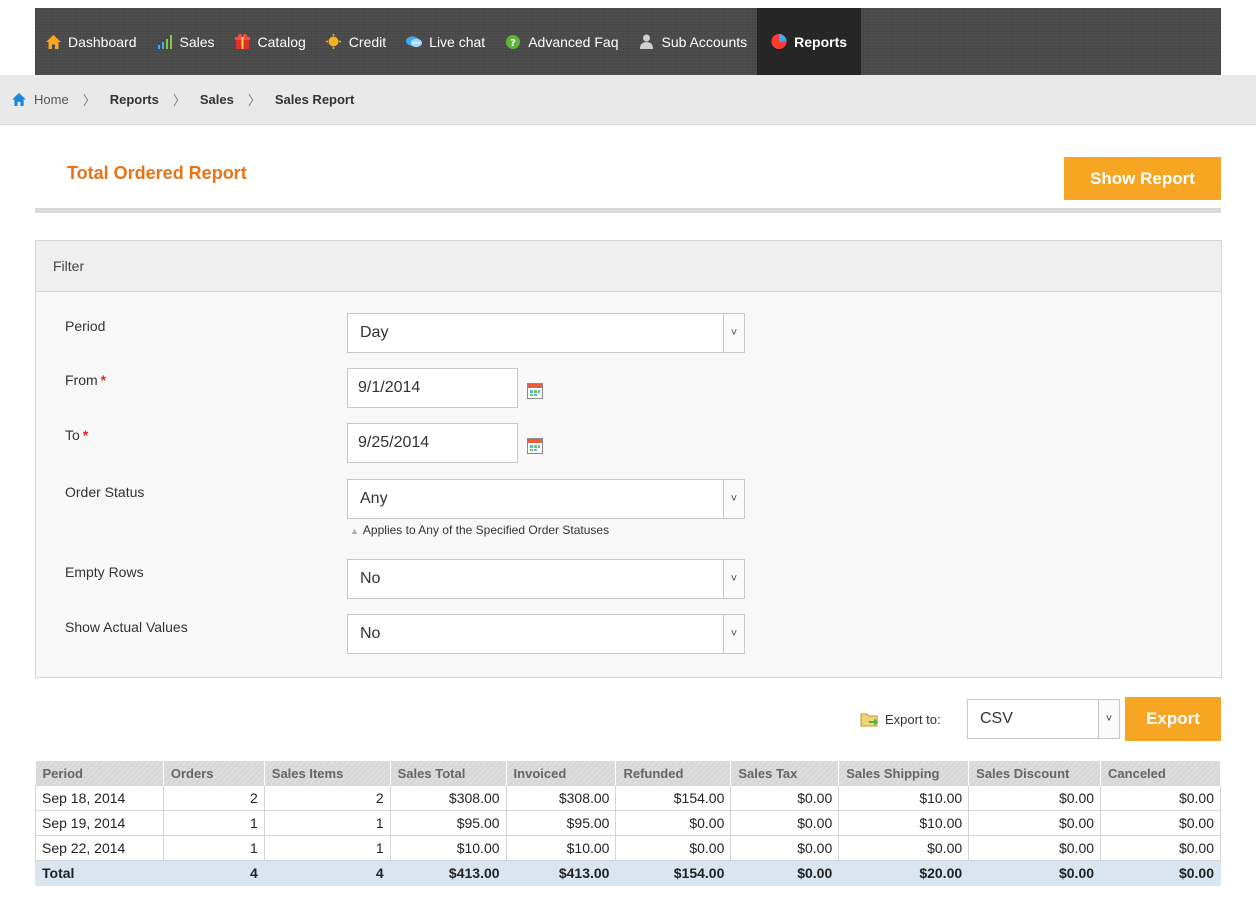 The image size is (1256, 907). I want to click on nav-label: Reports, so click(821, 41).